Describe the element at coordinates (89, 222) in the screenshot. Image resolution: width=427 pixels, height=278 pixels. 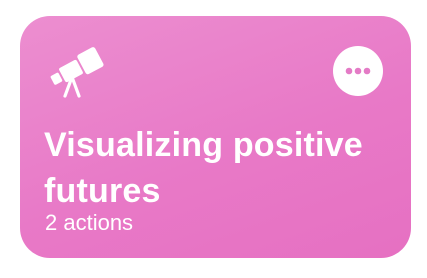
I see `shortcut-action-count: 2 actions` at that location.